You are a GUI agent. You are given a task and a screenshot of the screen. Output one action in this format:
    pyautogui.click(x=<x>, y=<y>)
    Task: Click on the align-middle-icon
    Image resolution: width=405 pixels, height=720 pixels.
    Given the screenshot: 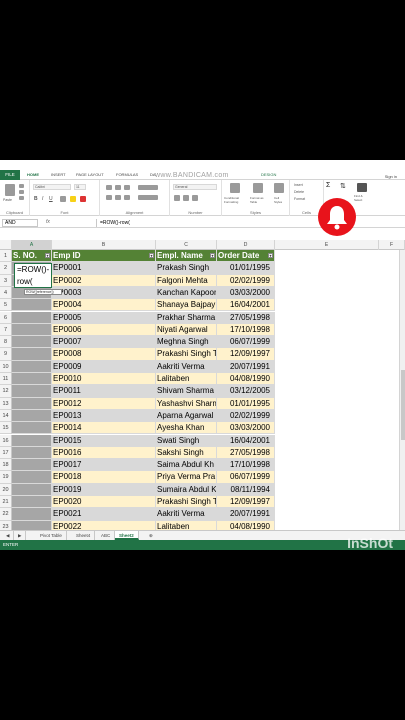 What is the action you would take?
    pyautogui.click(x=118, y=187)
    